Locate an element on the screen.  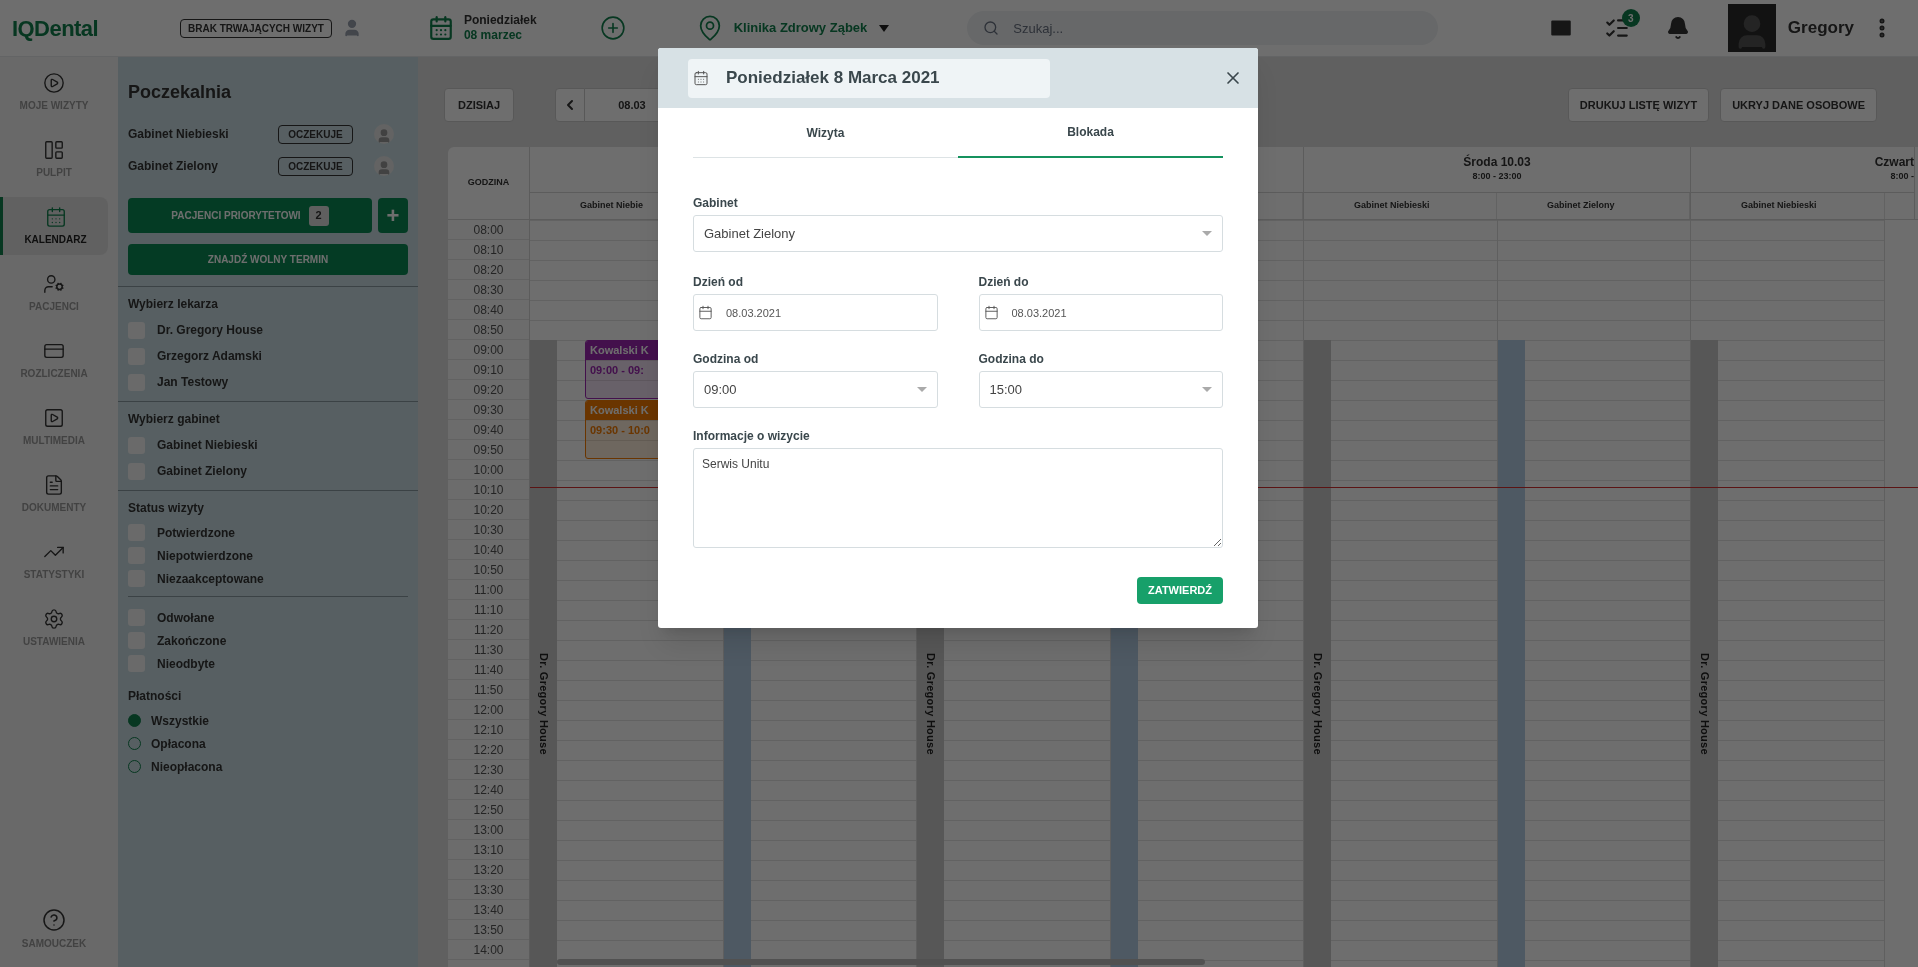
time-label: 10:40 is located at coordinates (488, 550).